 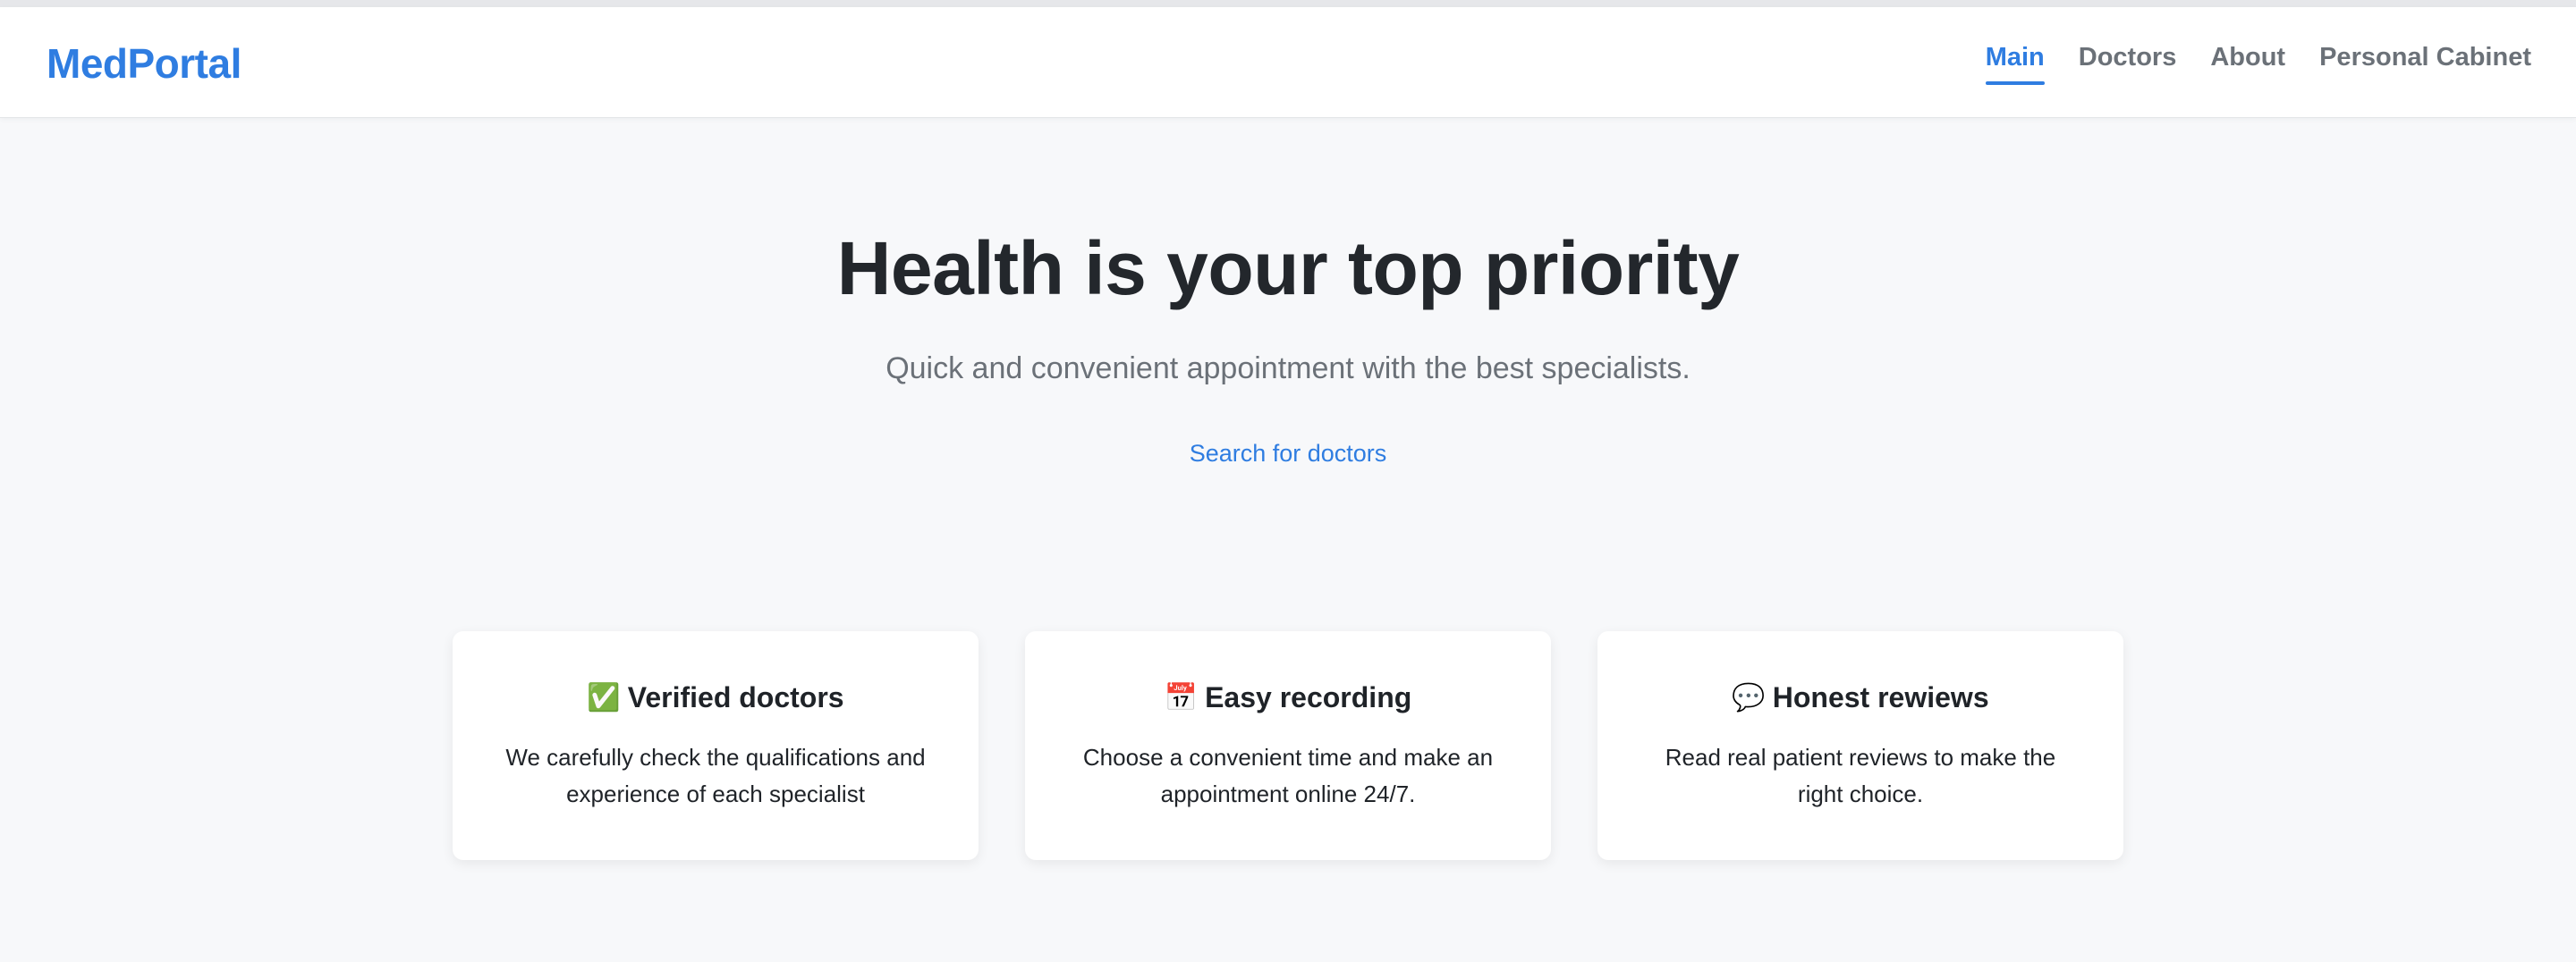 What do you see at coordinates (2425, 64) in the screenshot?
I see `nav-link-personal-cabinet: Personal Cabinet` at bounding box center [2425, 64].